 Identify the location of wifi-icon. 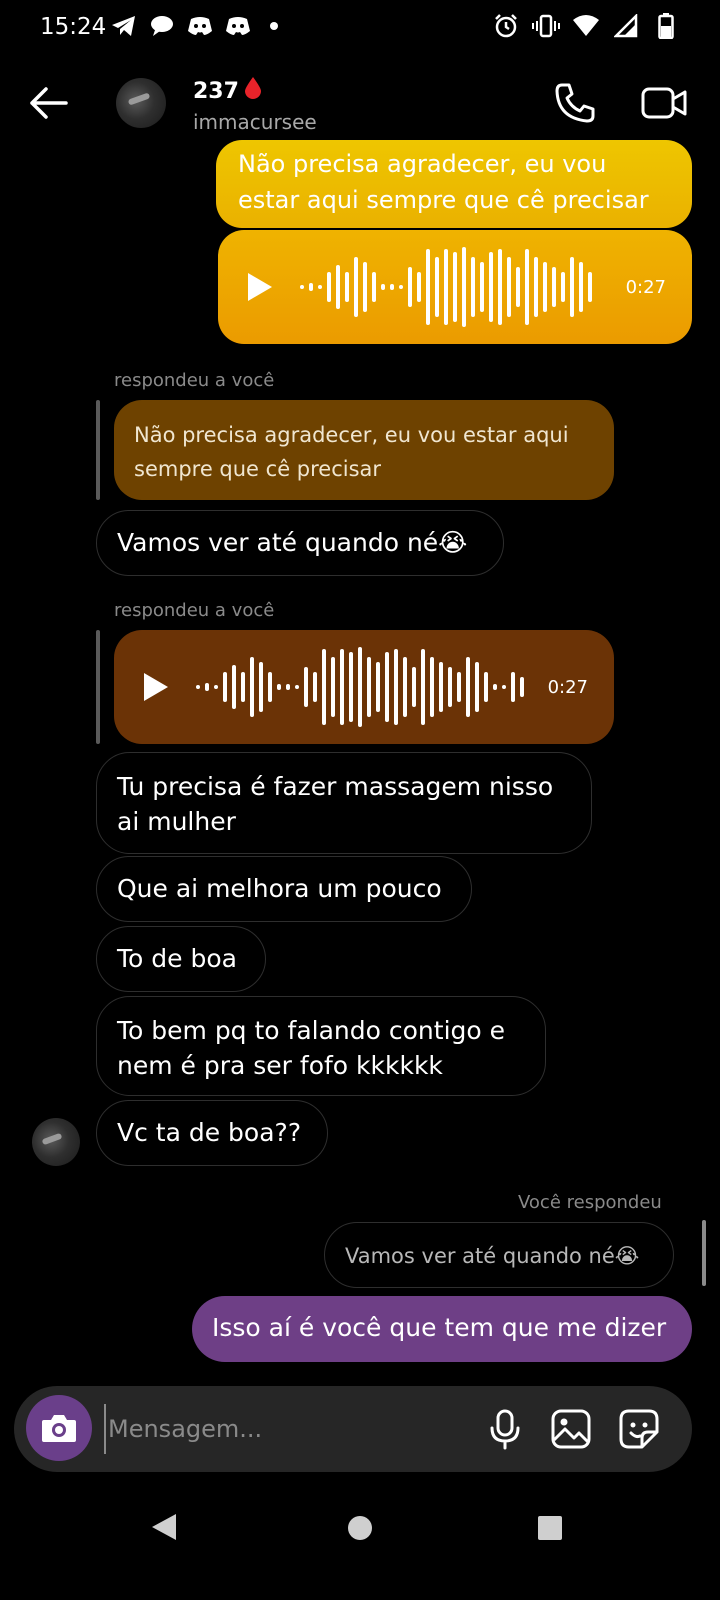
(586, 26).